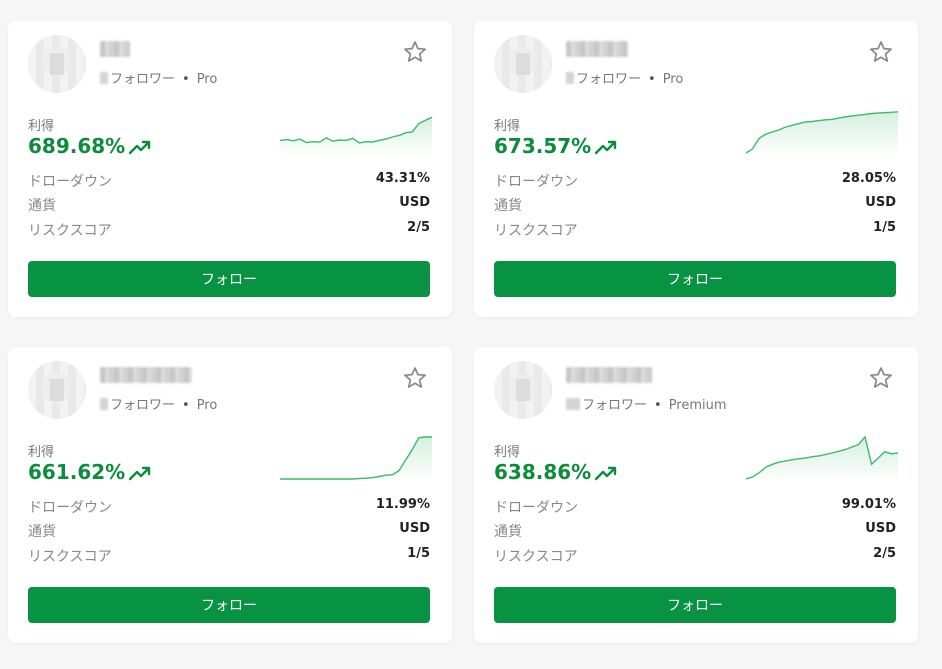 The height and width of the screenshot is (669, 942). I want to click on profit-value: 689.68%, so click(90, 146).